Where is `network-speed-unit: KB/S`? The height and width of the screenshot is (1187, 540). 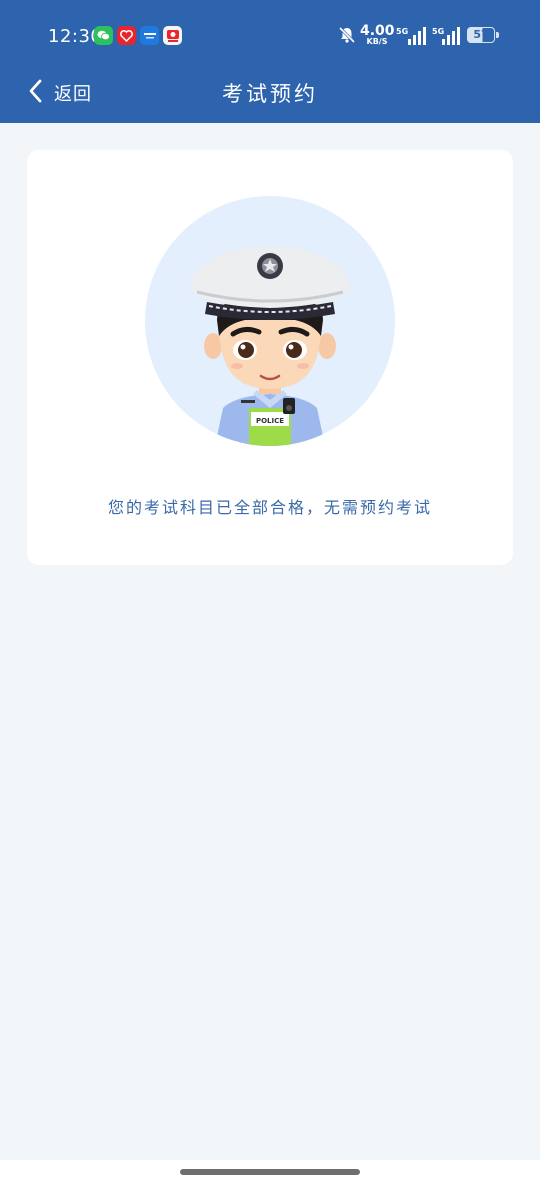 network-speed-unit: KB/S is located at coordinates (377, 41).